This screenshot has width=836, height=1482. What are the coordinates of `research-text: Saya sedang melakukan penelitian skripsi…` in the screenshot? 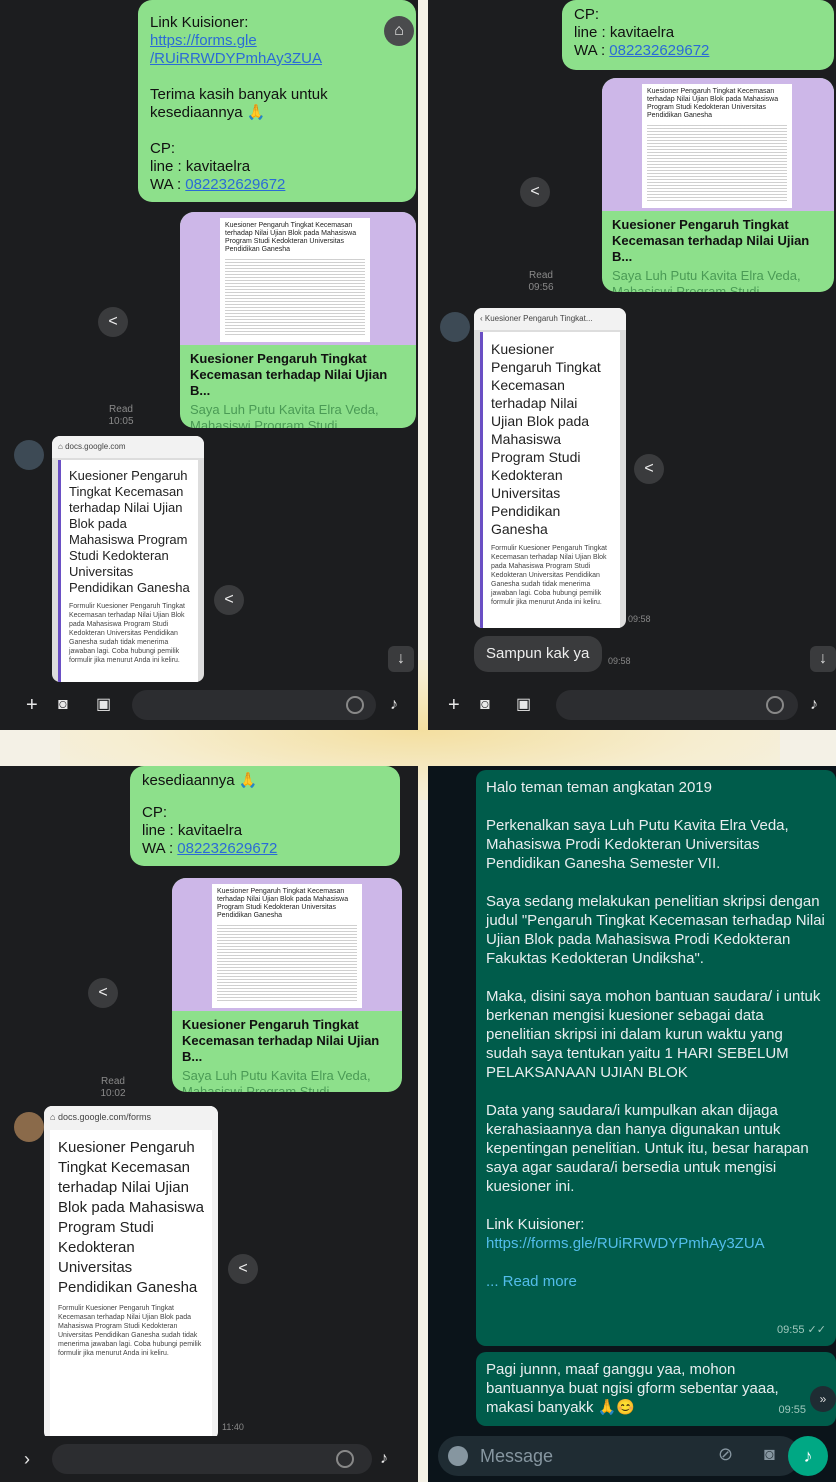 It's located at (655, 930).